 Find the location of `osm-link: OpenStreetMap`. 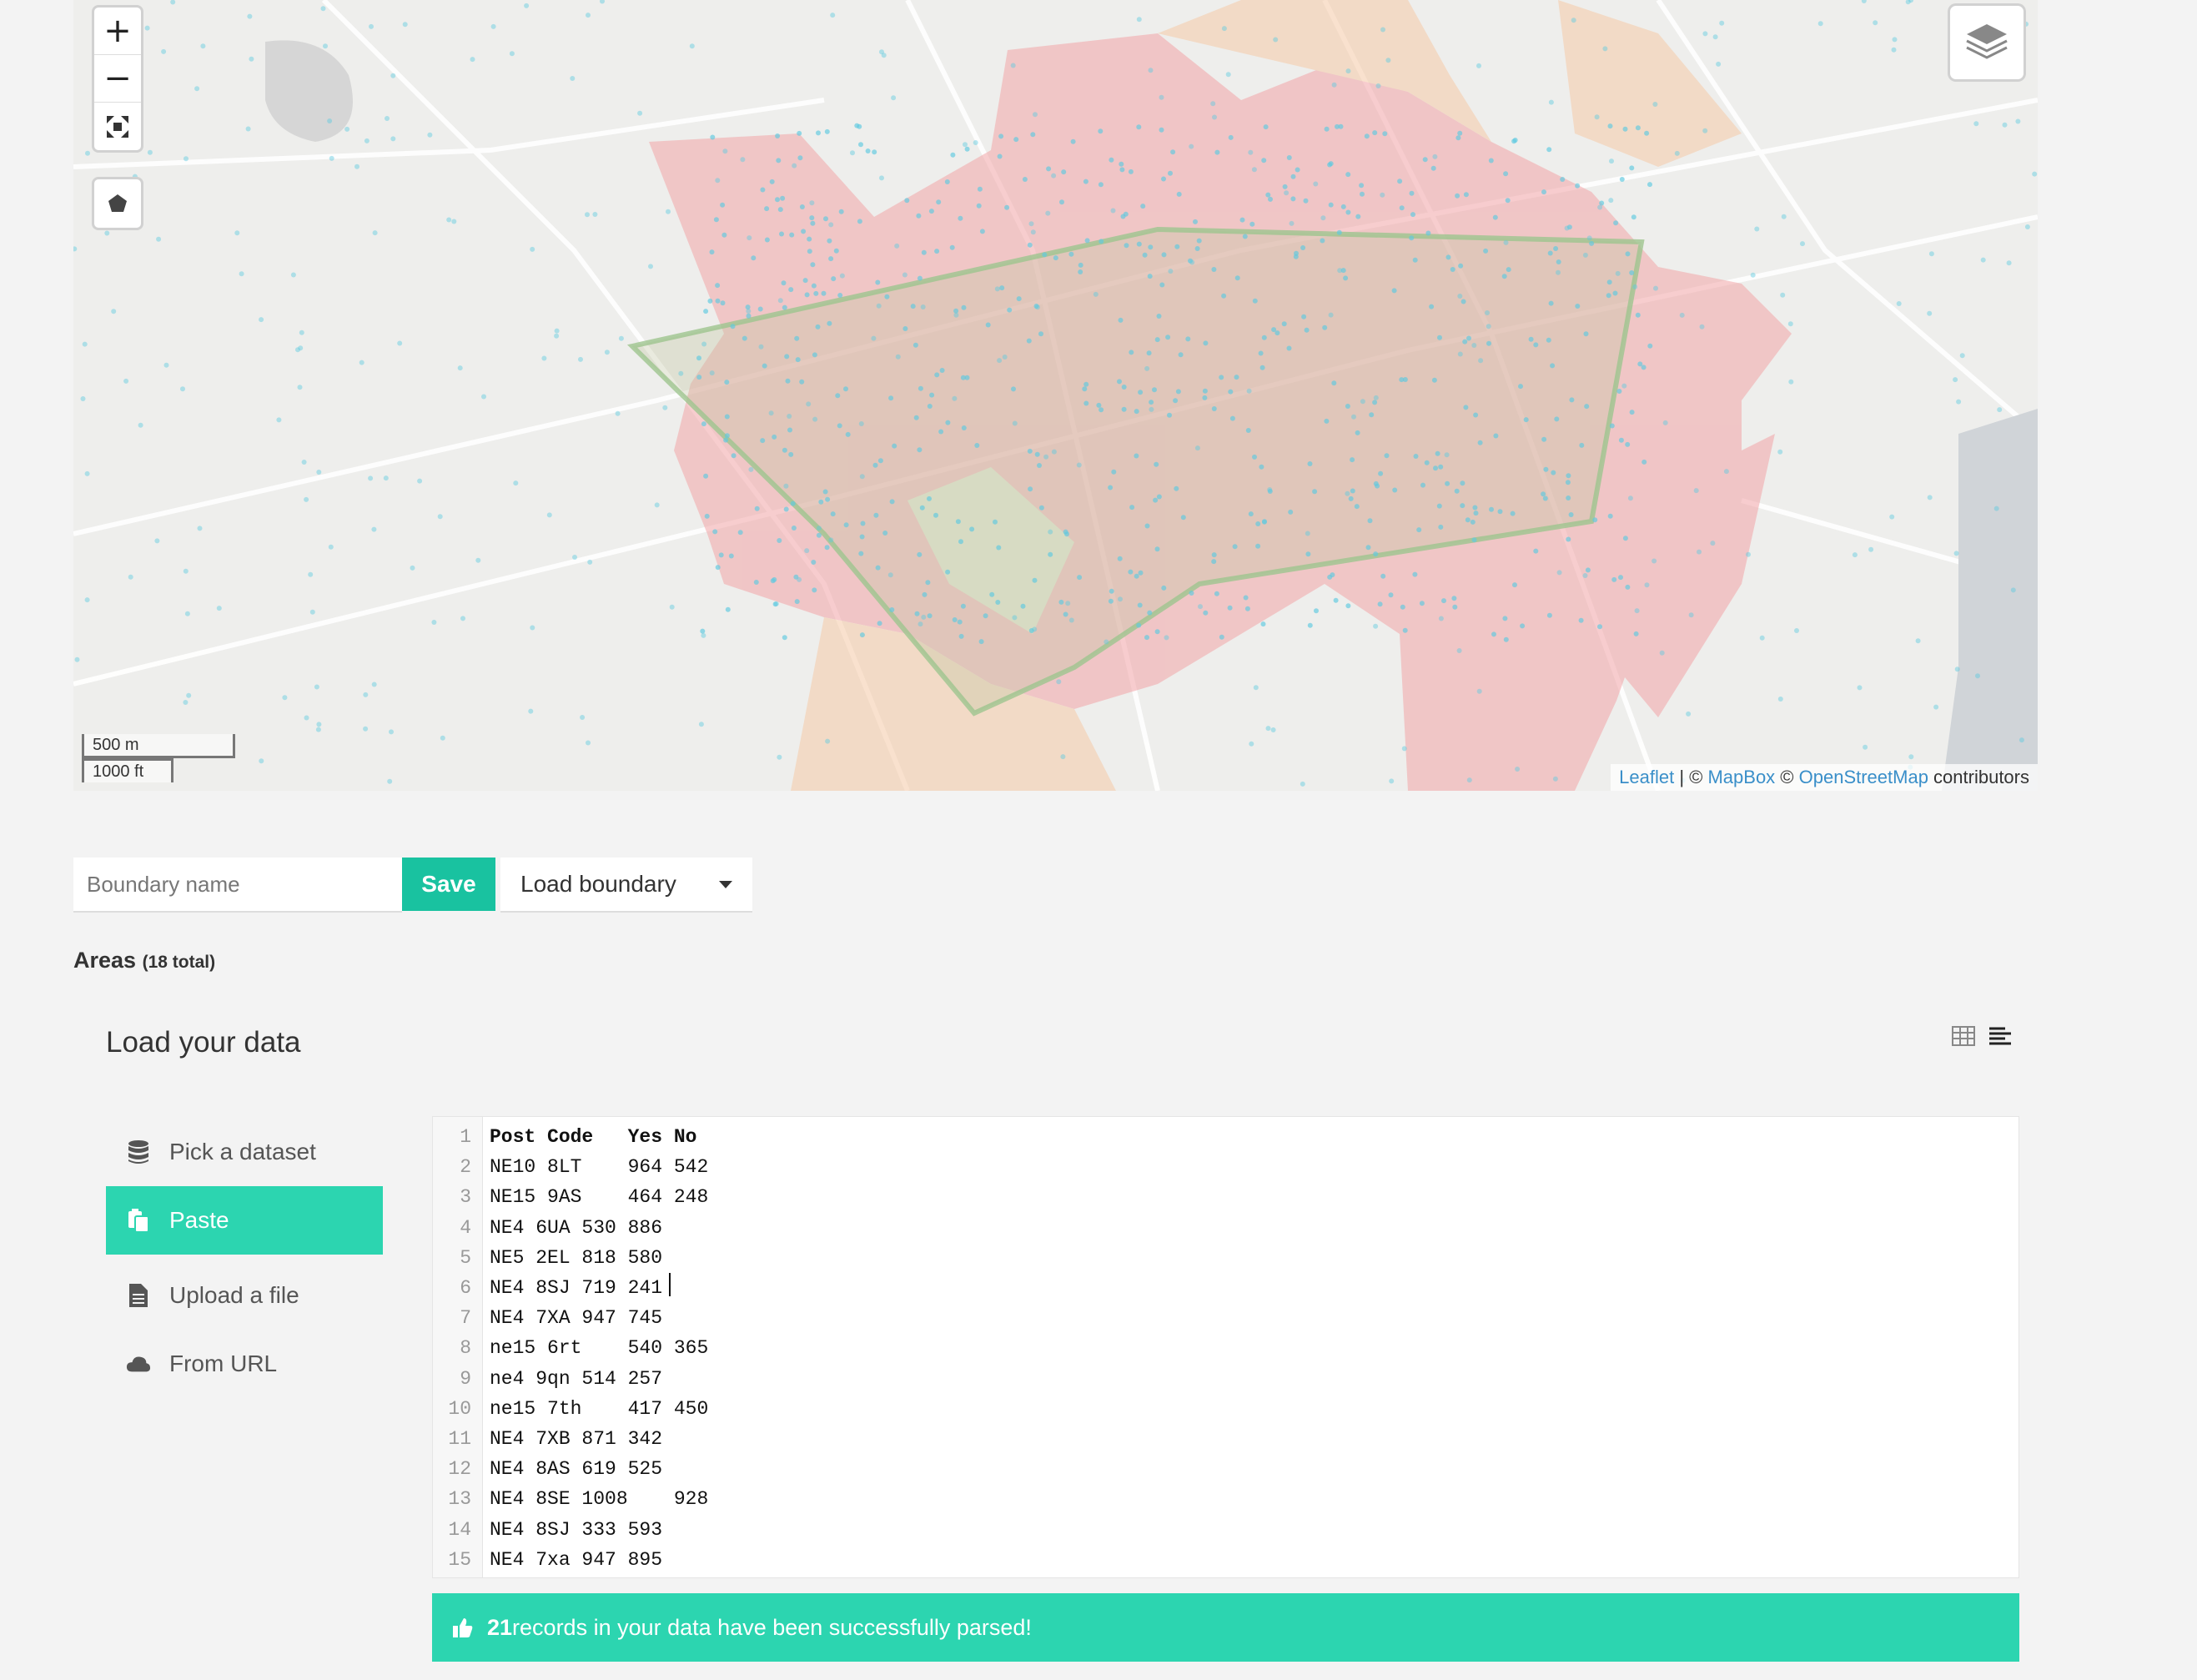

osm-link: OpenStreetMap is located at coordinates (1864, 777).